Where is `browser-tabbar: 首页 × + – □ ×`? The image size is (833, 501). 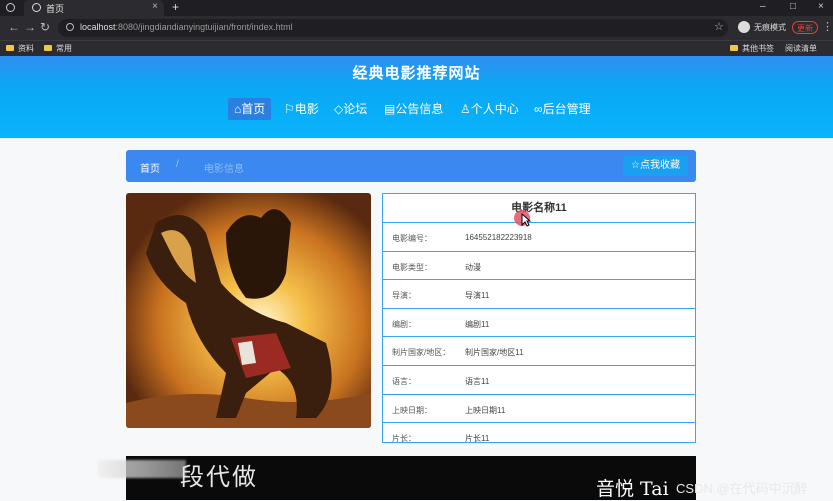 browser-tabbar: 首页 × + – □ × is located at coordinates (416, 8).